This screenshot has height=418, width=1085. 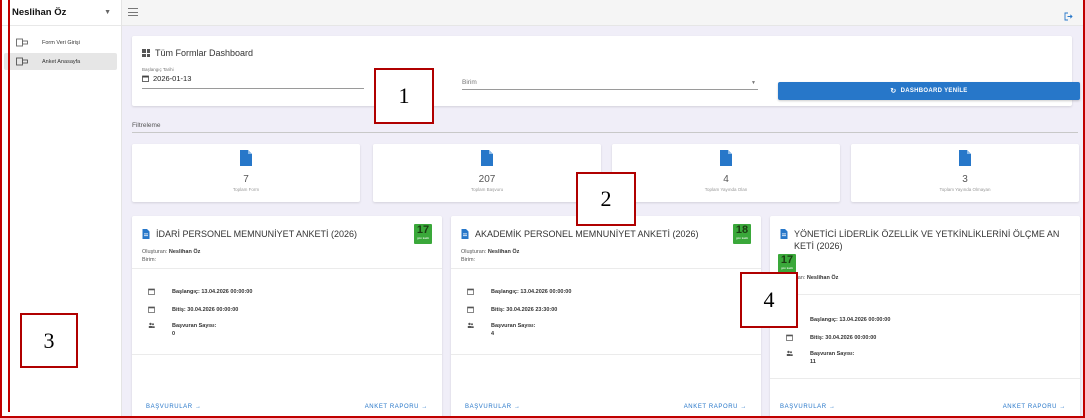 What do you see at coordinates (603, 13) in the screenshot?
I see `top-bar` at bounding box center [603, 13].